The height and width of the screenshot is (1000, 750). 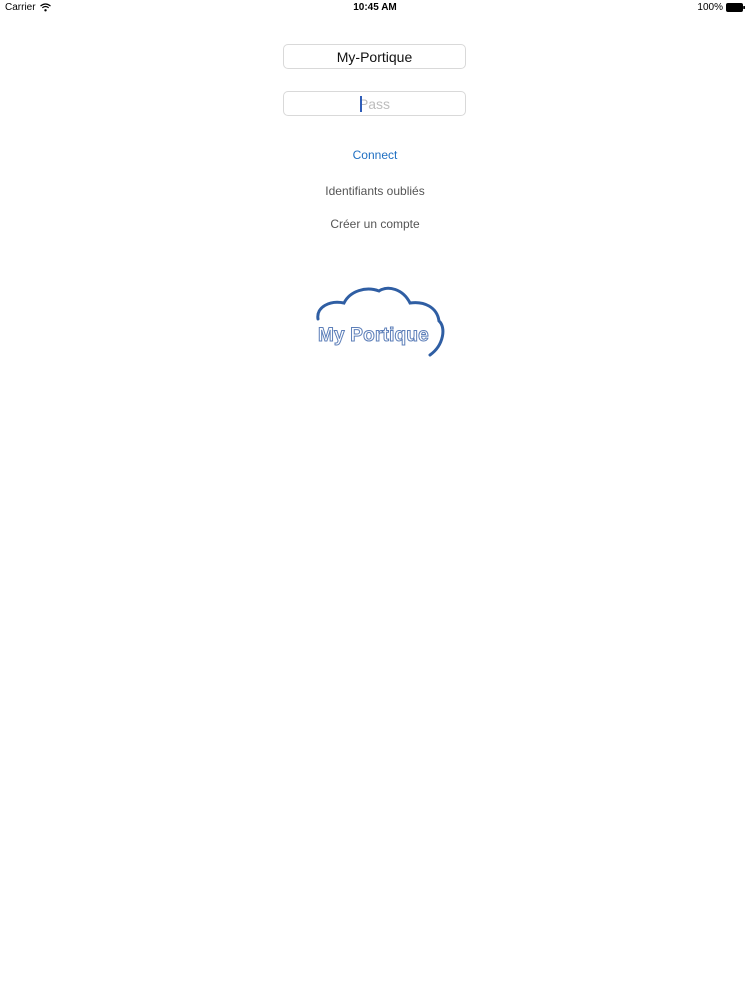 I want to click on password-placeholder: Pass, so click(x=374, y=103).